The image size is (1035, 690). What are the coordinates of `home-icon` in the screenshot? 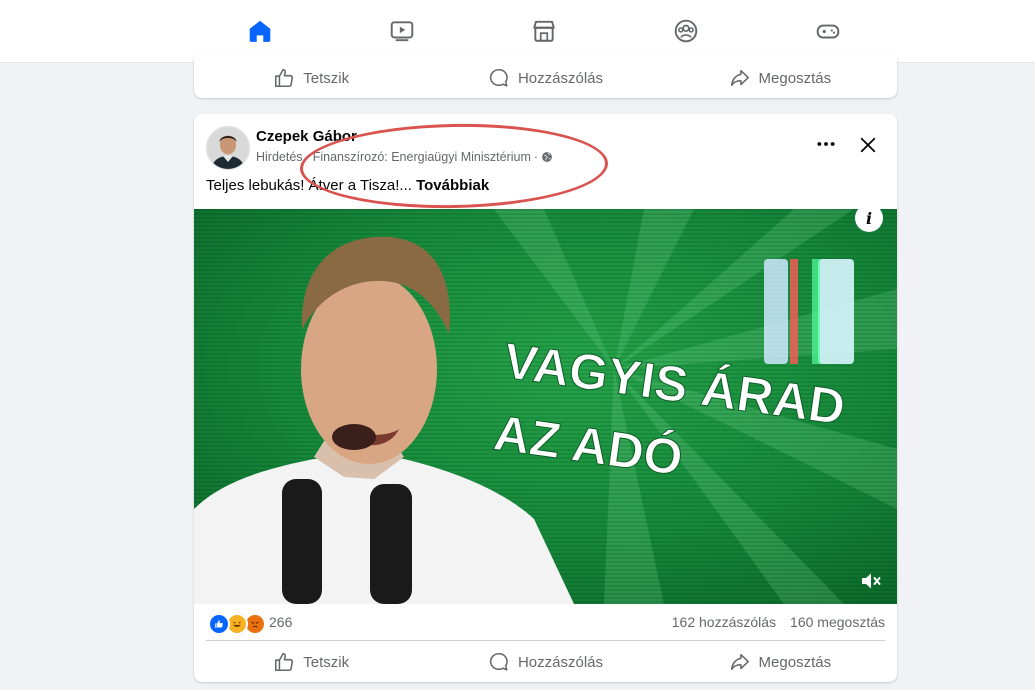 It's located at (260, 31).